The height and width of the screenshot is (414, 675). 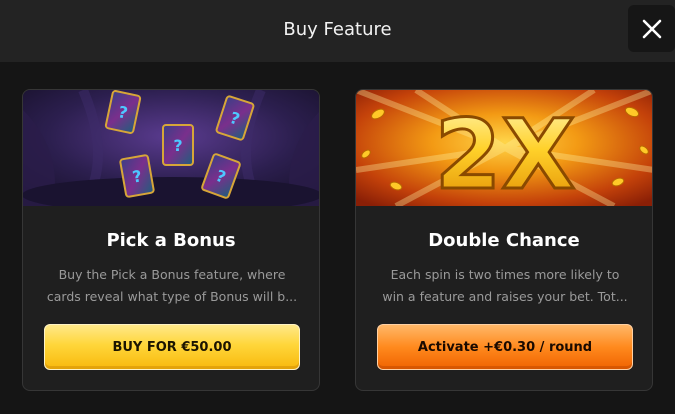 I want to click on buy-bonus-button: BUY FOR €50.00, so click(x=172, y=347).